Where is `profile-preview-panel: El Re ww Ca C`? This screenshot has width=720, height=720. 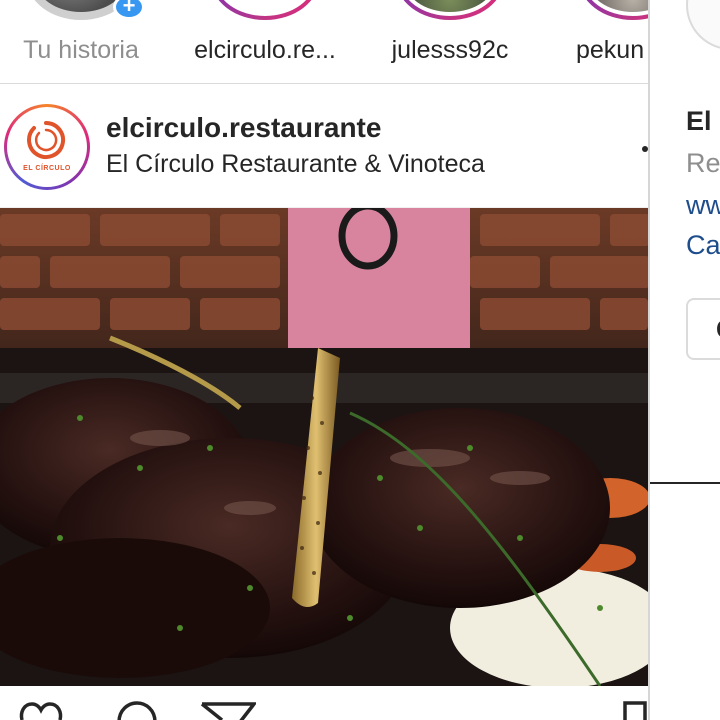
profile-preview-panel: El Re ww Ca C is located at coordinates (684, 360).